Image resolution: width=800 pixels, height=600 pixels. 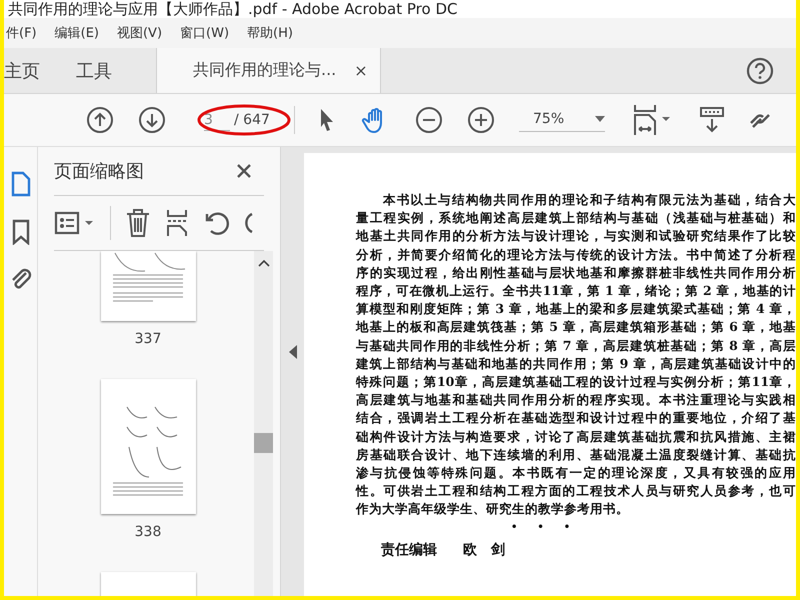 What do you see at coordinates (361, 70) in the screenshot?
I see `close-tab-button: ×` at bounding box center [361, 70].